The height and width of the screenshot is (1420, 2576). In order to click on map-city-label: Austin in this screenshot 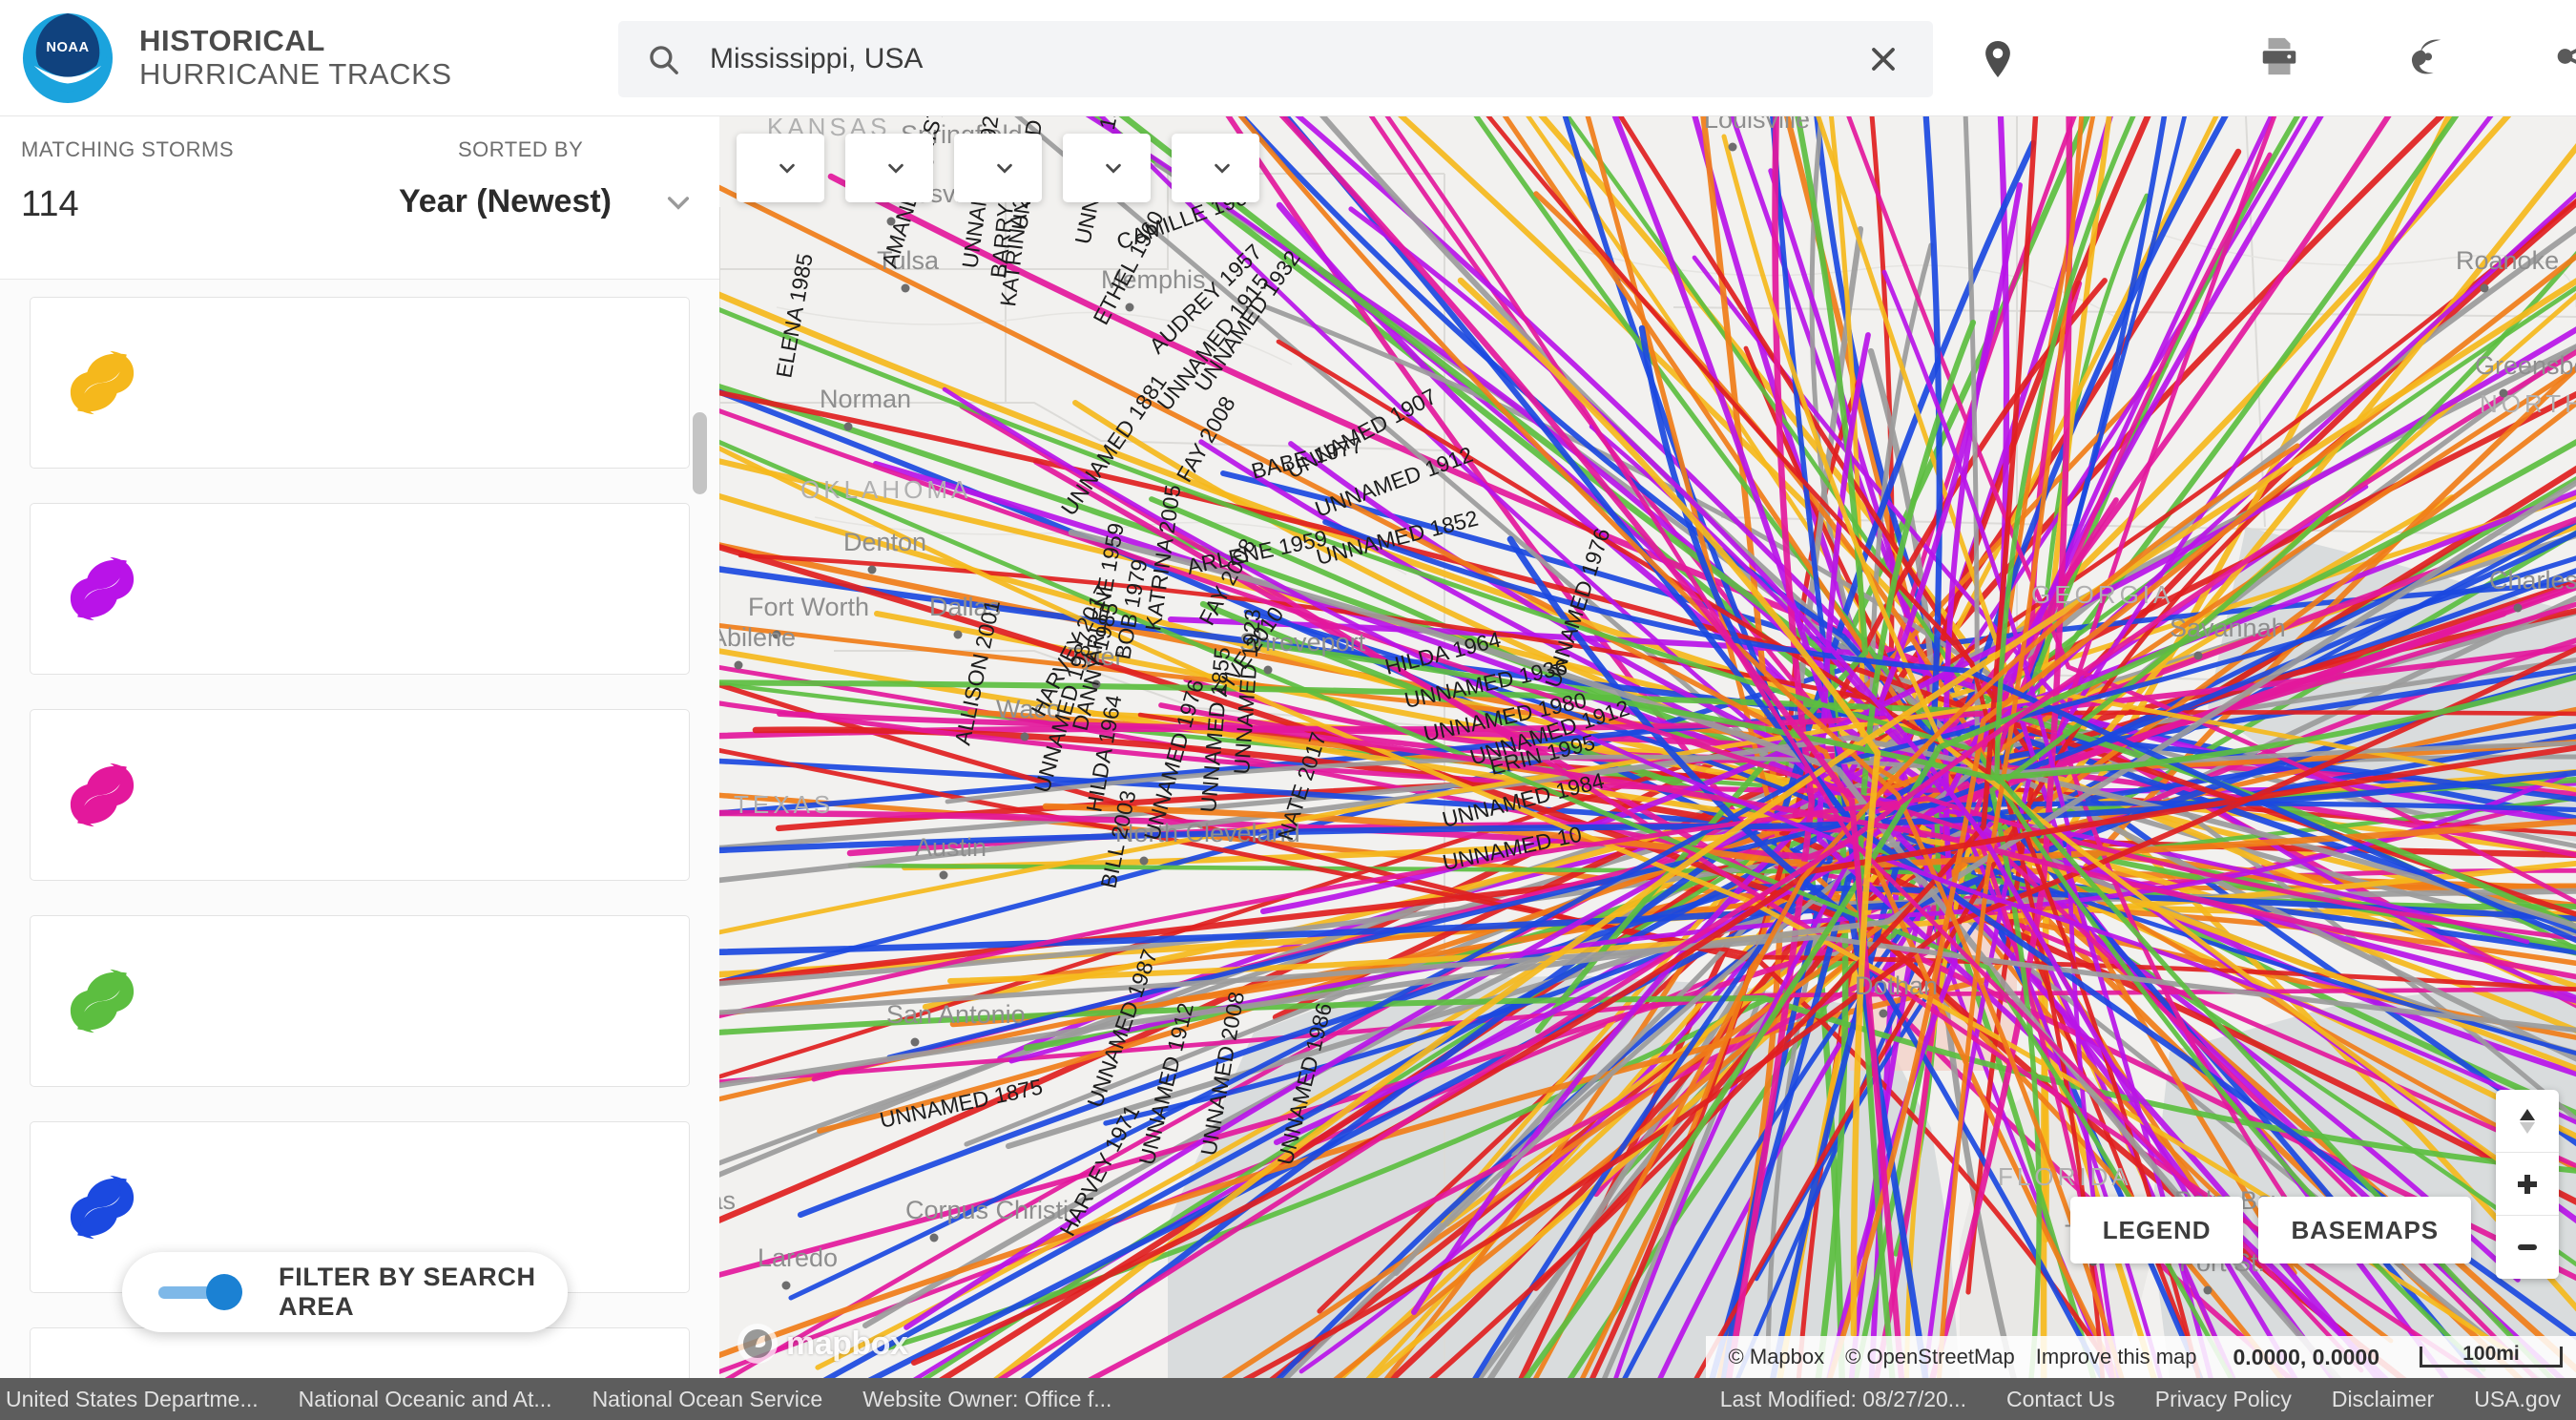, I will do `click(951, 847)`.